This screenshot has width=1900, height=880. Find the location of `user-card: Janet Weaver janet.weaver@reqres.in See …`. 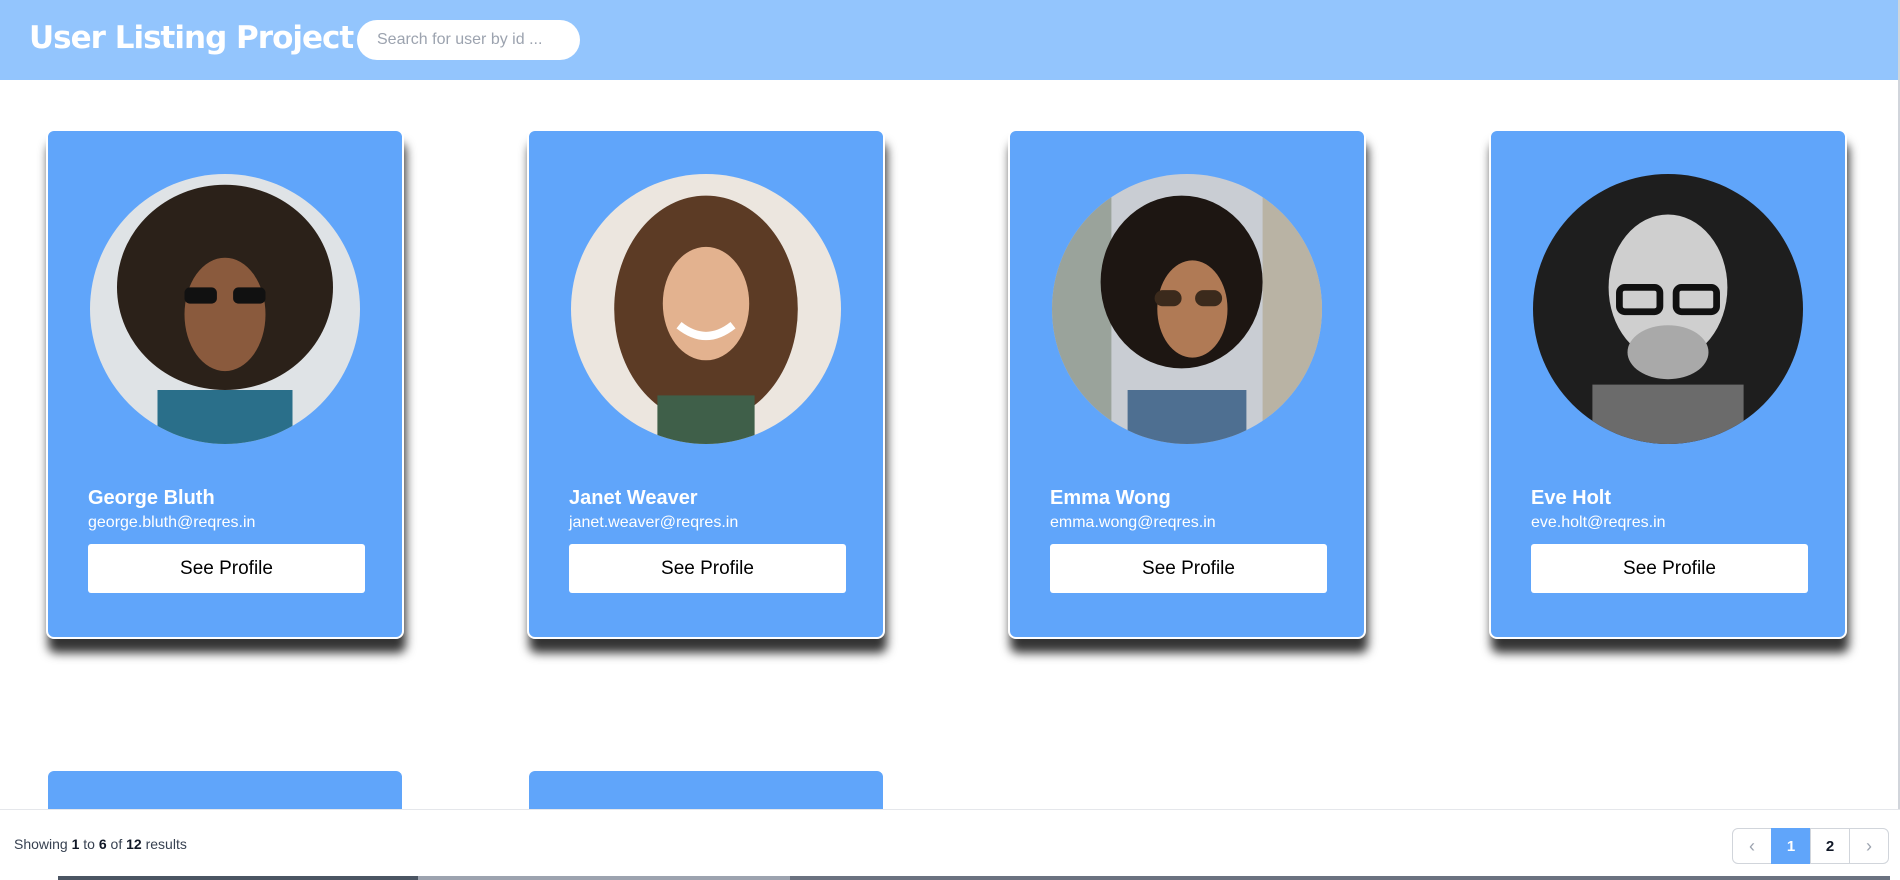

user-card: Janet Weaver janet.weaver@reqres.in See … is located at coordinates (706, 384).